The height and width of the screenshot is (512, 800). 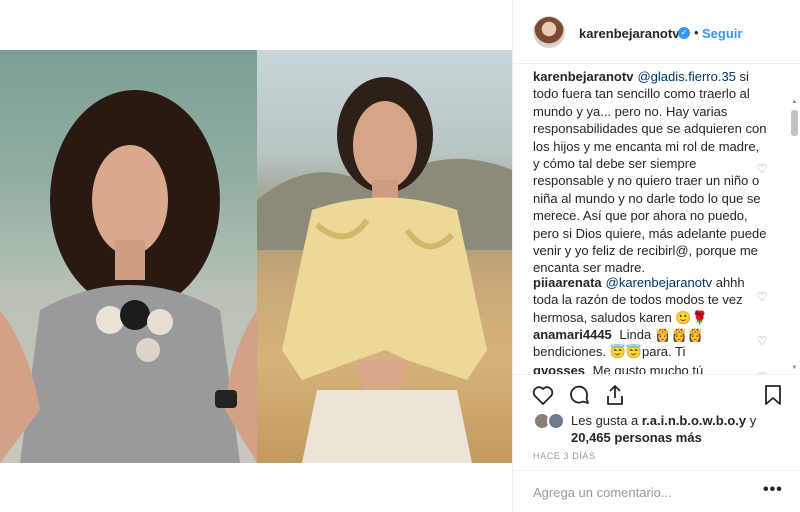 I want to click on comment-author: karenbejaranotv, so click(x=583, y=76).